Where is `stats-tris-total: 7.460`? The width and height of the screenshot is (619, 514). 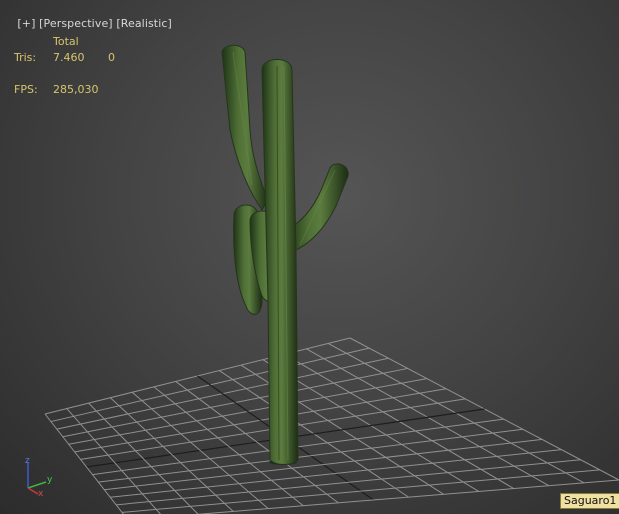 stats-tris-total: 7.460 is located at coordinates (69, 57).